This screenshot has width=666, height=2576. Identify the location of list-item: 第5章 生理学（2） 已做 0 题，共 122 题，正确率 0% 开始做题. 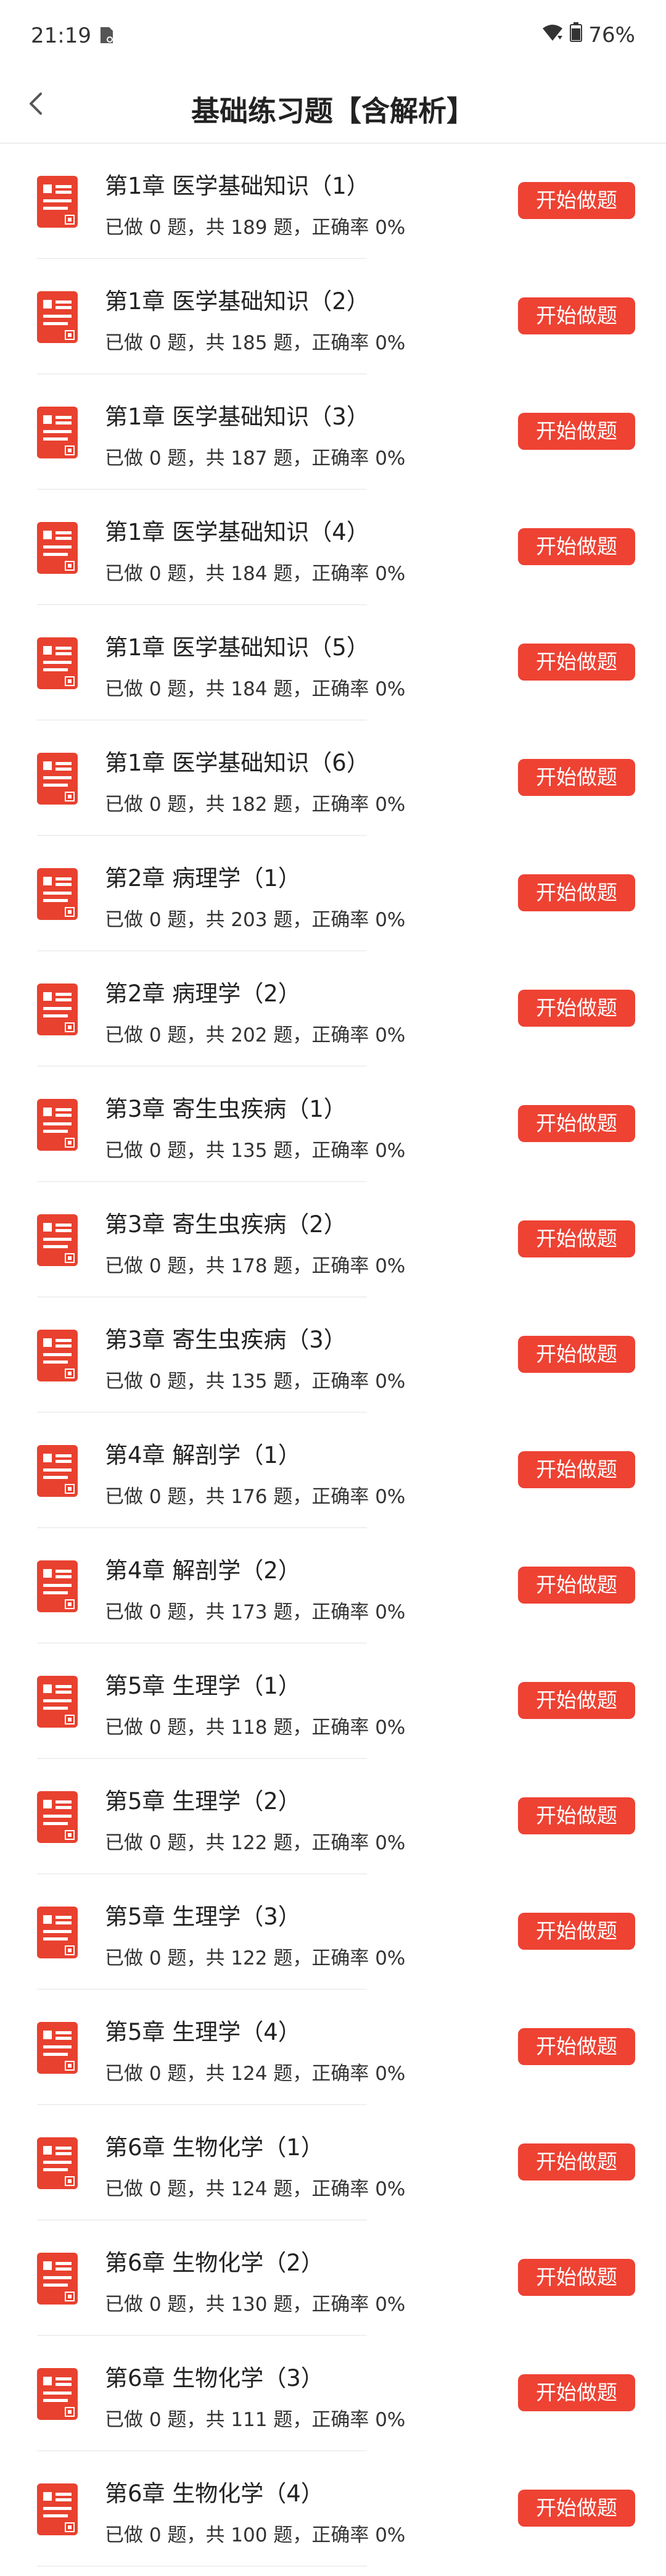
(333, 1816).